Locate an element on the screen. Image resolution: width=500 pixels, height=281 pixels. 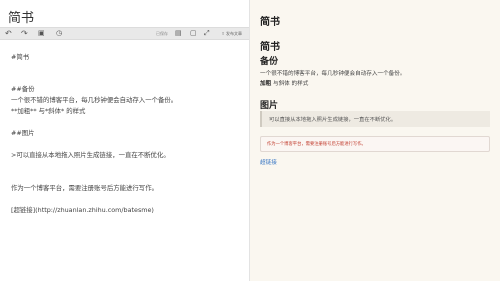
save-icon: ▤ is located at coordinates (178, 33).